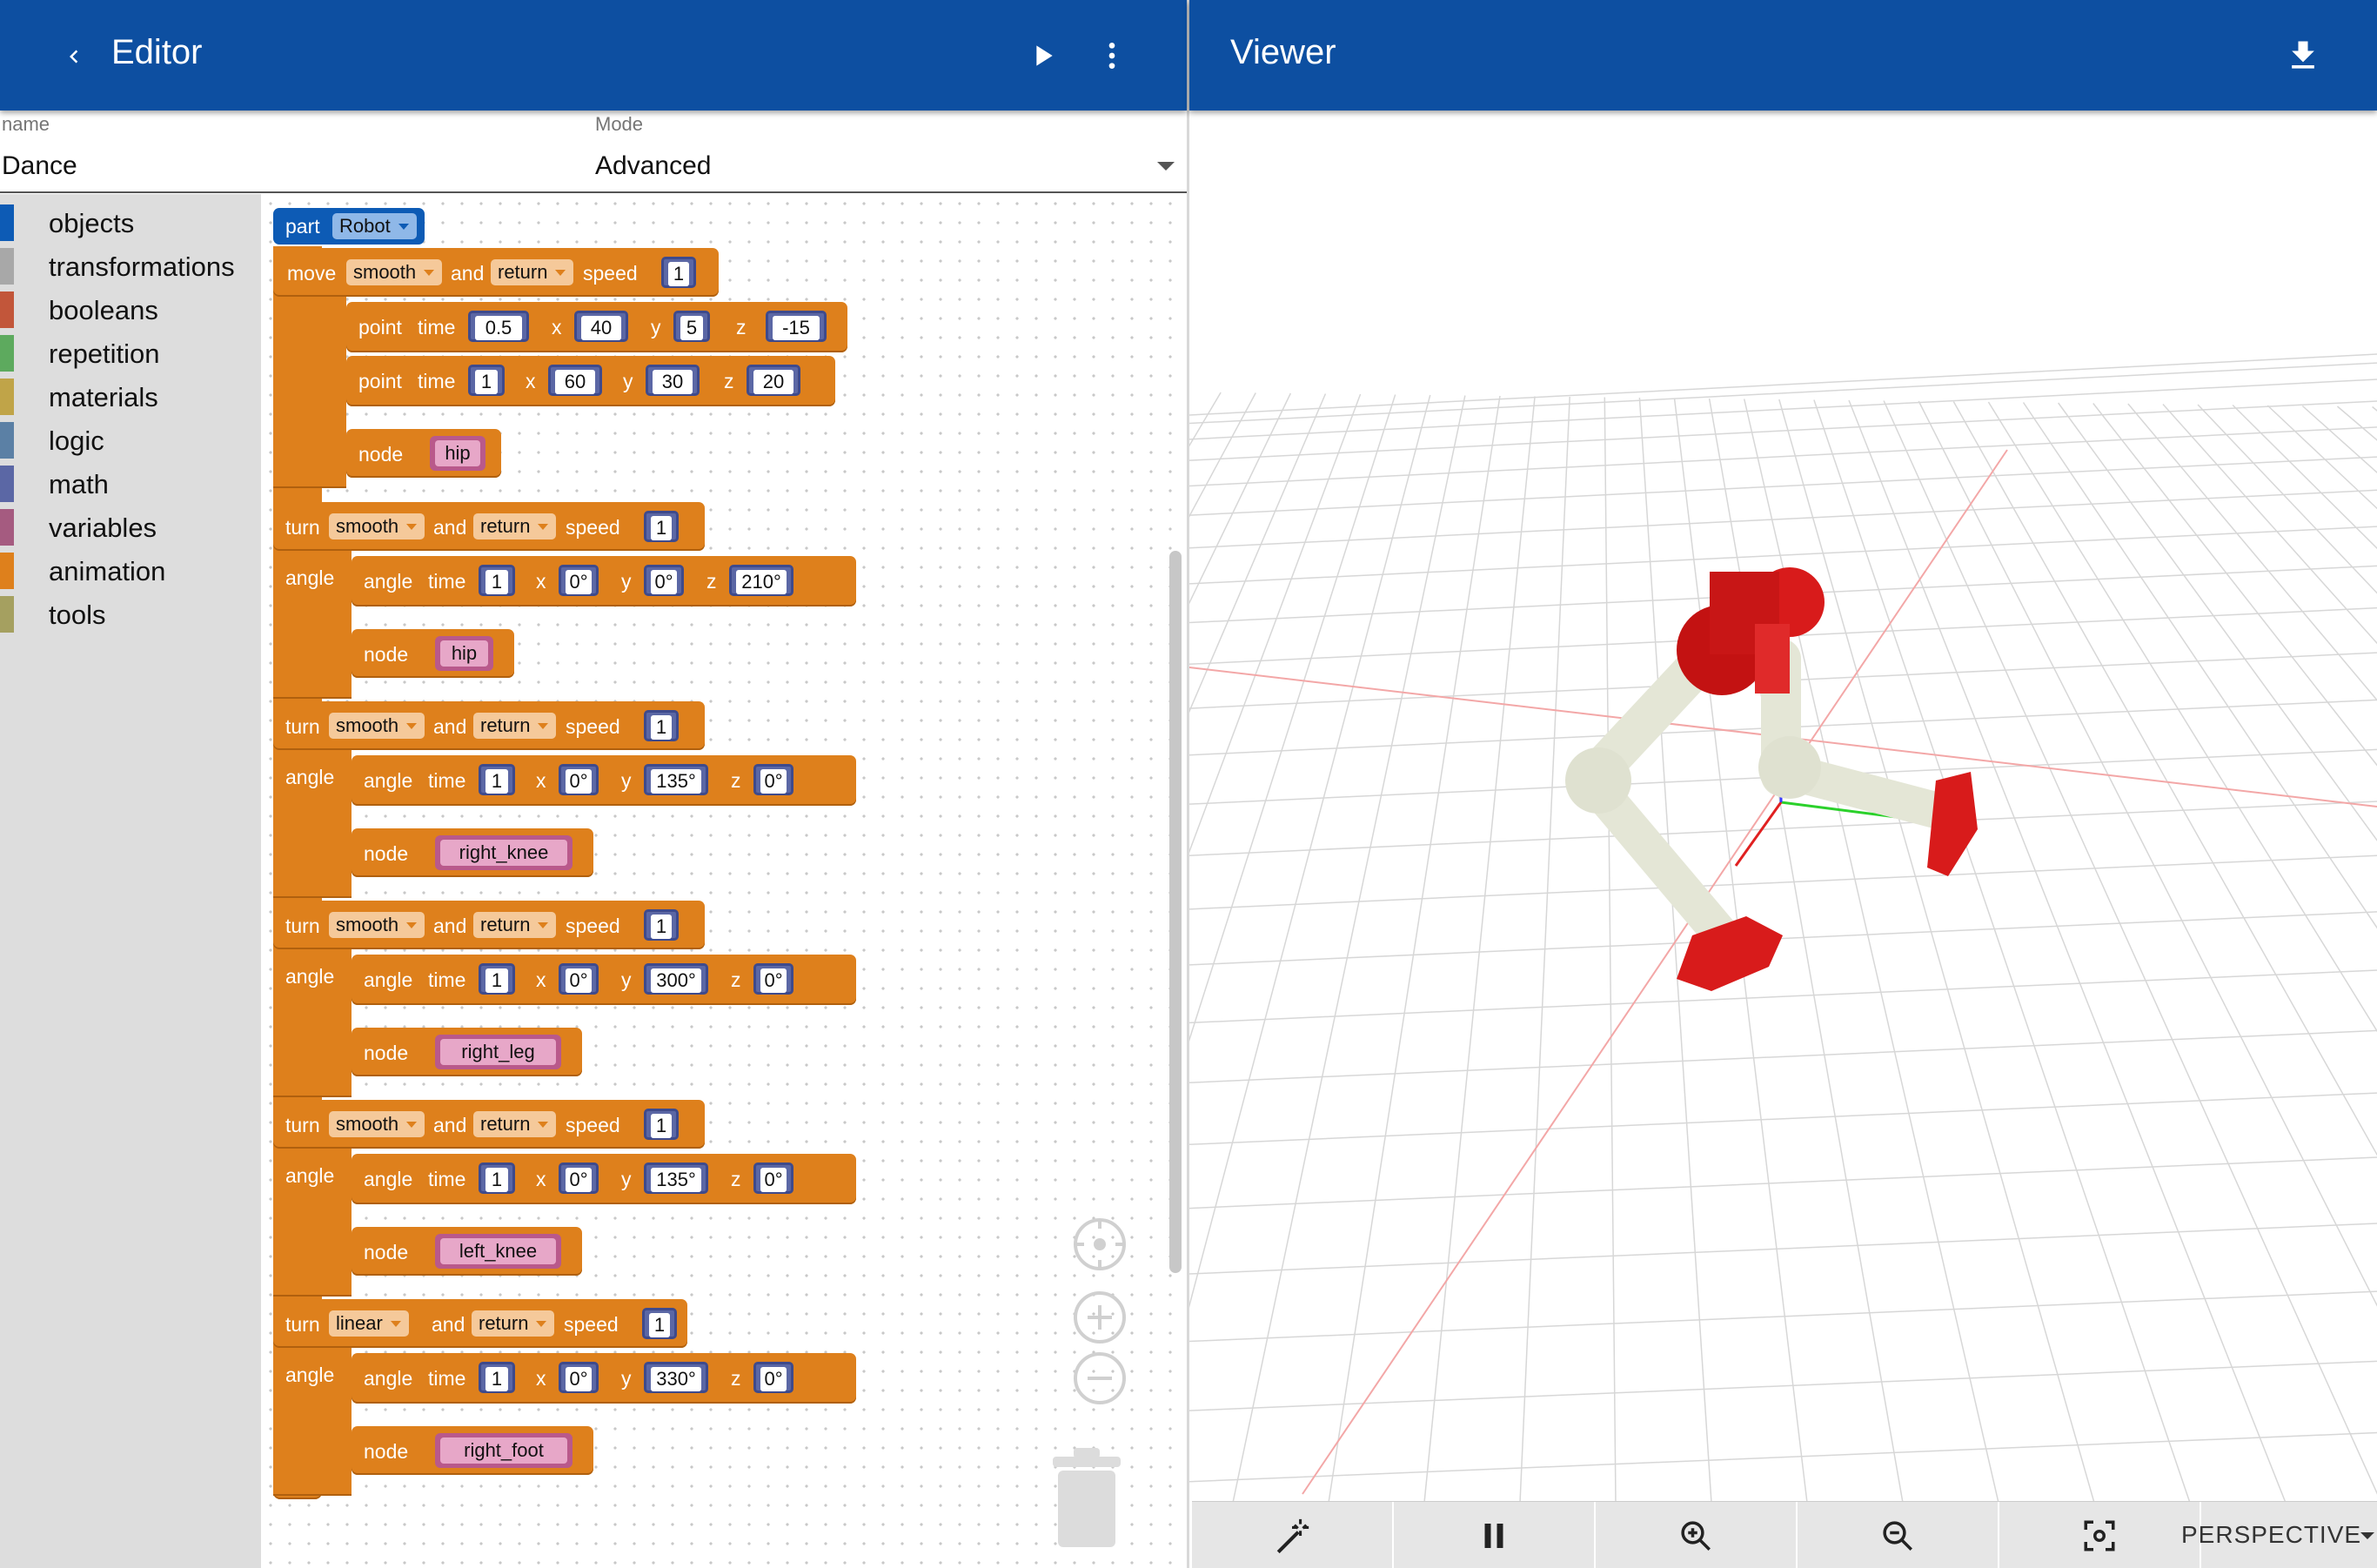 This screenshot has width=2377, height=1568. Describe the element at coordinates (503, 1450) in the screenshot. I see `node-input: right_foot` at that location.